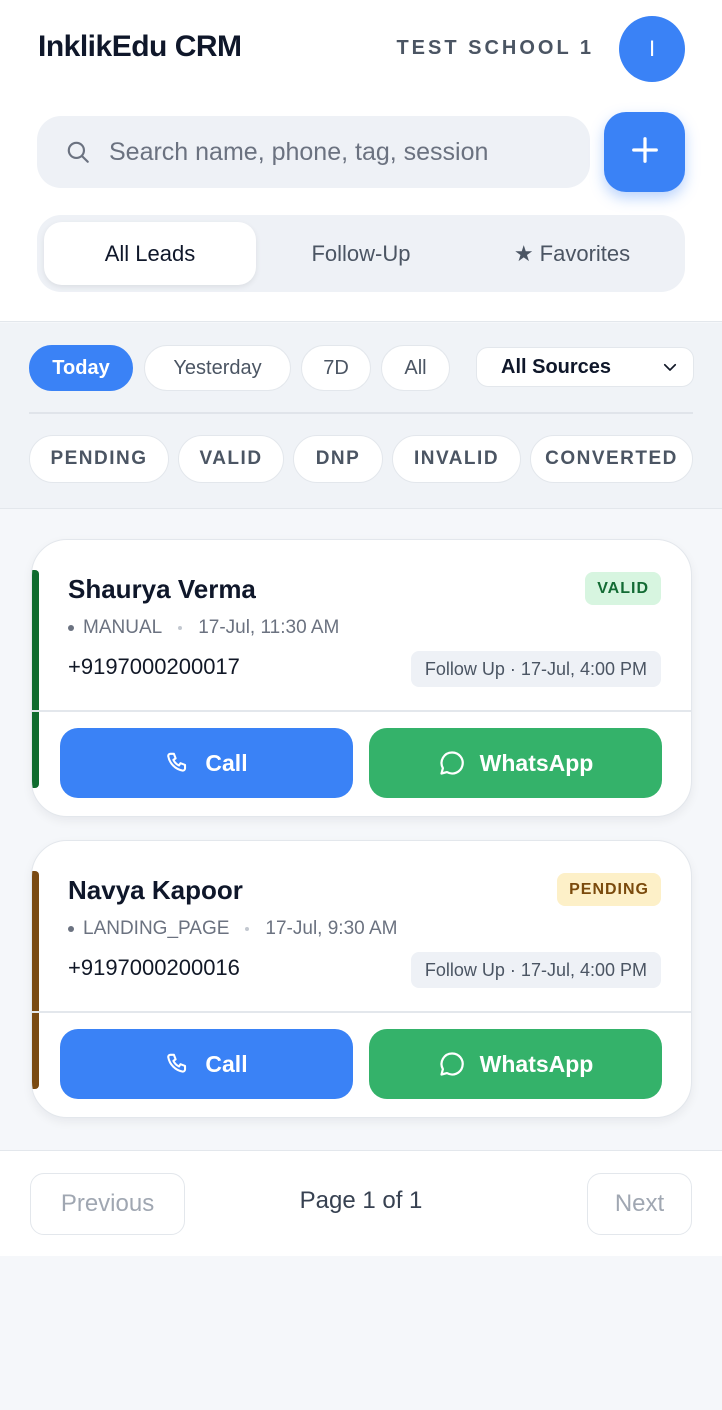 The width and height of the screenshot is (722, 1410). Describe the element at coordinates (154, 967) in the screenshot. I see `lead-phone: +9197000200016` at that location.